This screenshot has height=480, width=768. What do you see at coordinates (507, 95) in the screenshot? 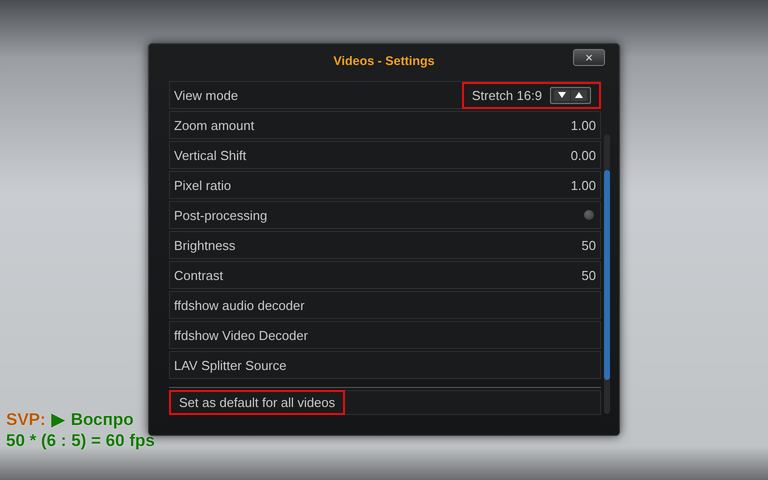
I see `setting-value: Stretch 16:9` at bounding box center [507, 95].